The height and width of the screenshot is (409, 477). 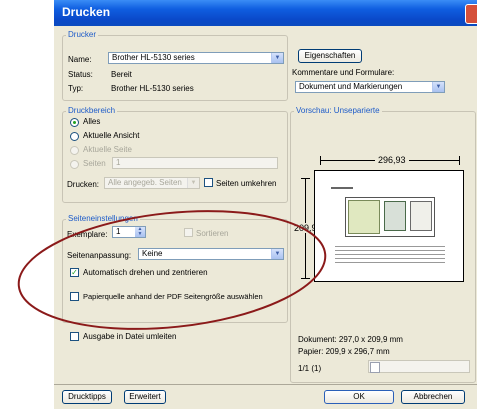 What do you see at coordinates (111, 135) in the screenshot?
I see `range-current-view-label: Aktuelle Ansicht` at bounding box center [111, 135].